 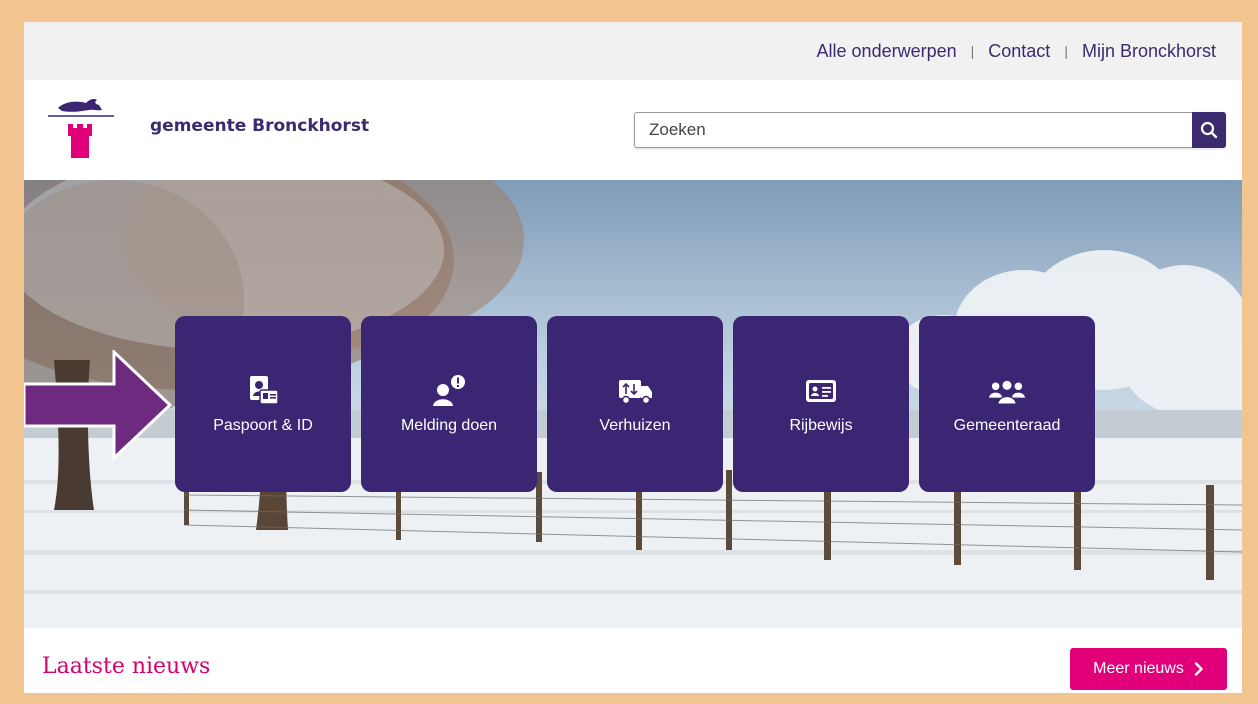 I want to click on tile-paspoort-id: Paspoort & ID, so click(x=263, y=404).